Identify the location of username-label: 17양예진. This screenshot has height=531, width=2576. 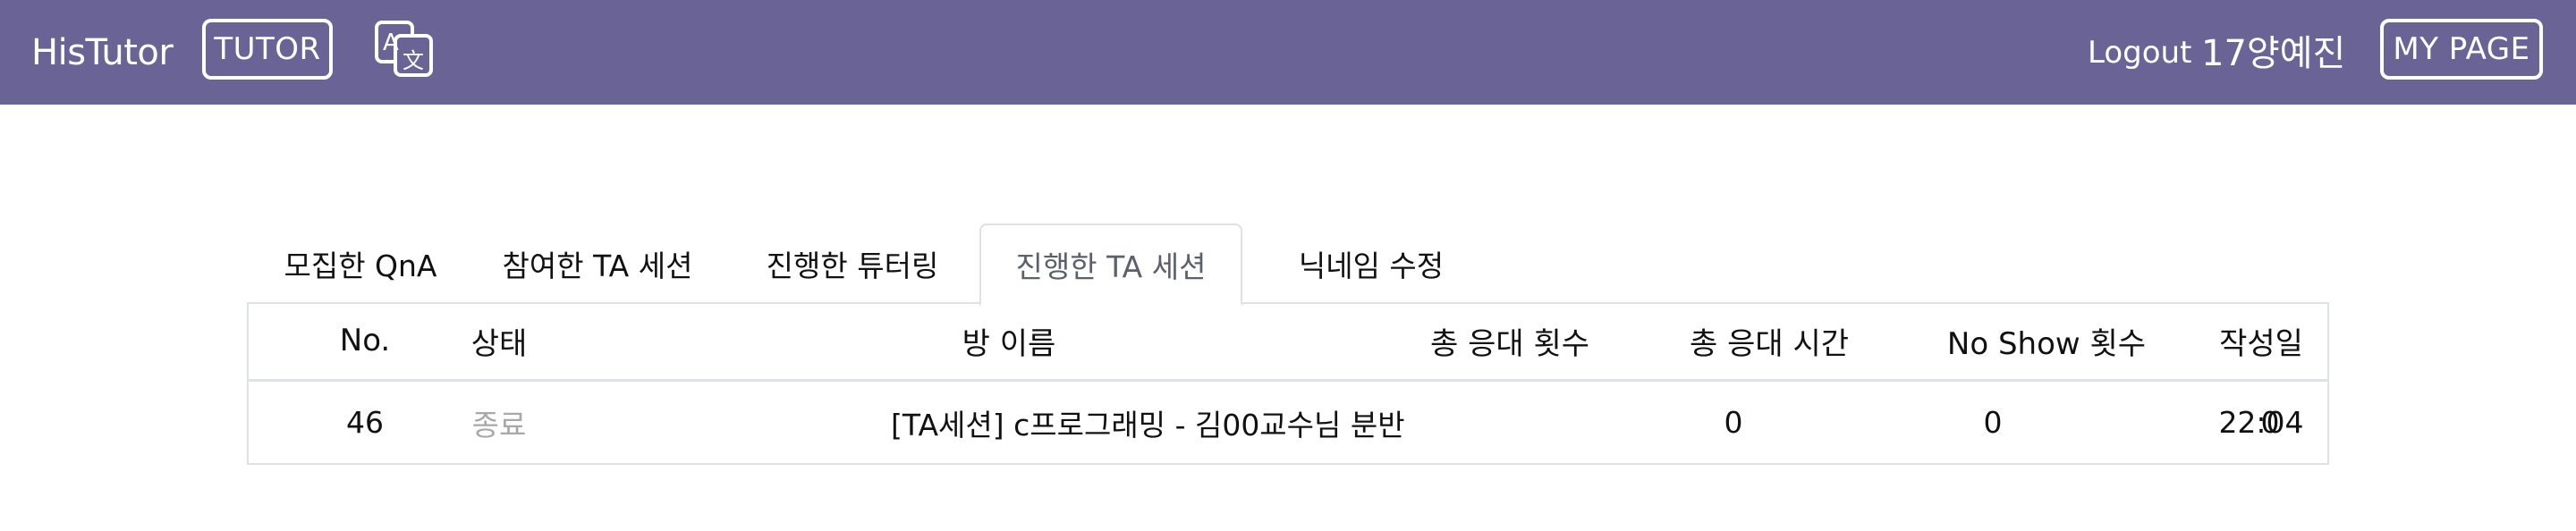
(2273, 53).